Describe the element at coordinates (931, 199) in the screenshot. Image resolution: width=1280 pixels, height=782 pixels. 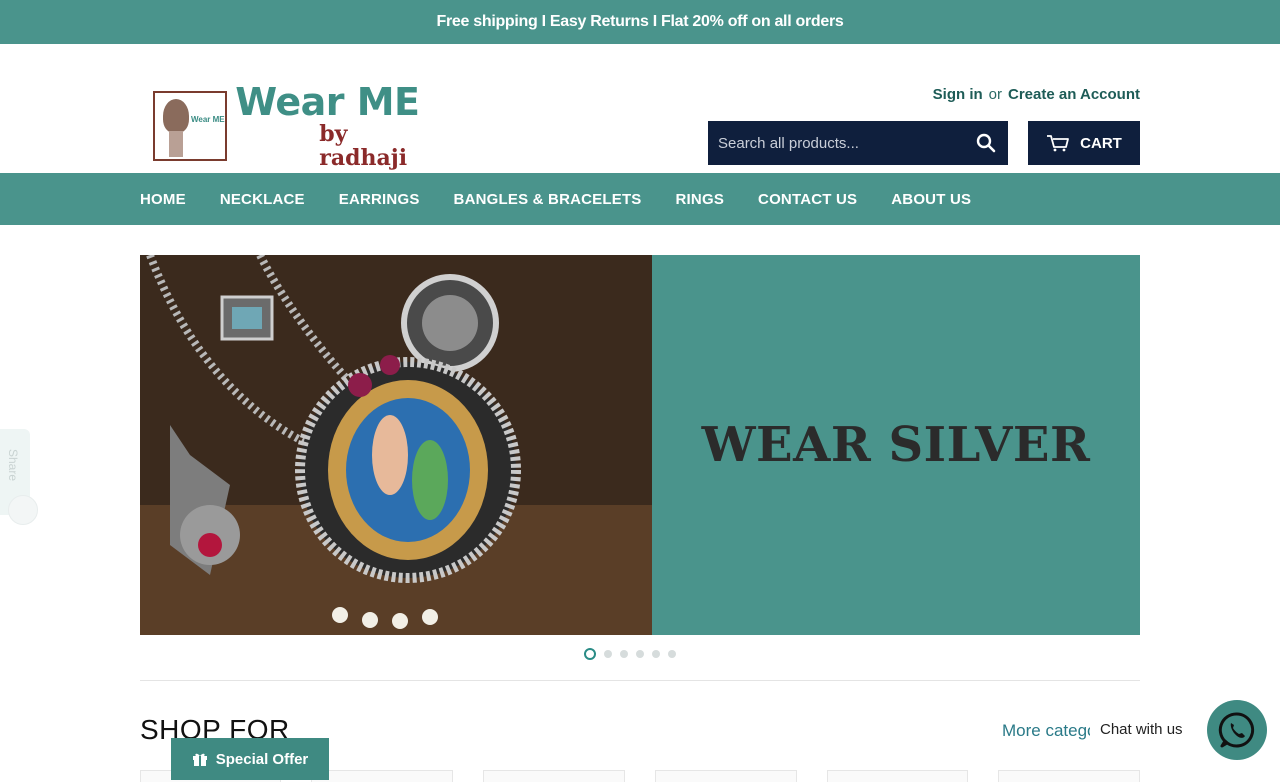
I see `nav-item-about-us: ABOUT US` at that location.